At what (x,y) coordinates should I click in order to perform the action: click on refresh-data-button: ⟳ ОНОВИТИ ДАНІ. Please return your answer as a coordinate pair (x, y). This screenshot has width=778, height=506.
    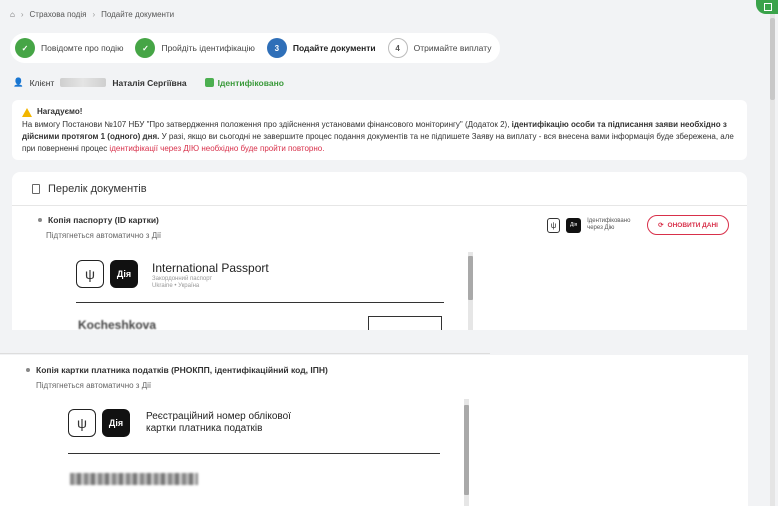
    Looking at the image, I should click on (688, 225).